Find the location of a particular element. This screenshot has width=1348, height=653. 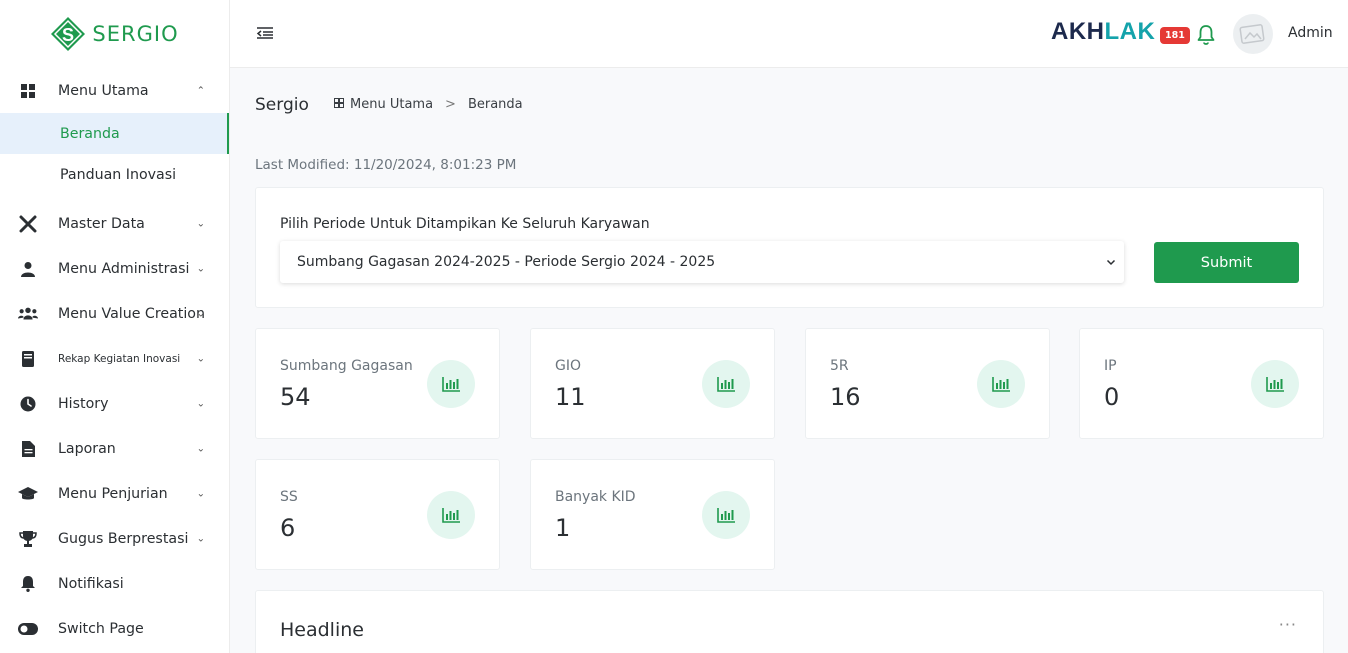

sidebar-item-laporan: Laporan ⌄ is located at coordinates (114, 448).